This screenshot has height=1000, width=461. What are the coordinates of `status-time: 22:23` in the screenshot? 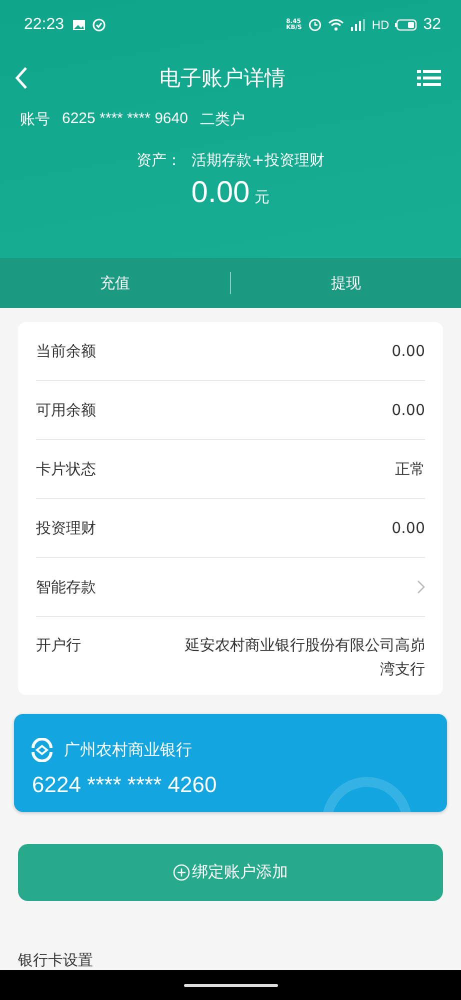 It's located at (44, 25).